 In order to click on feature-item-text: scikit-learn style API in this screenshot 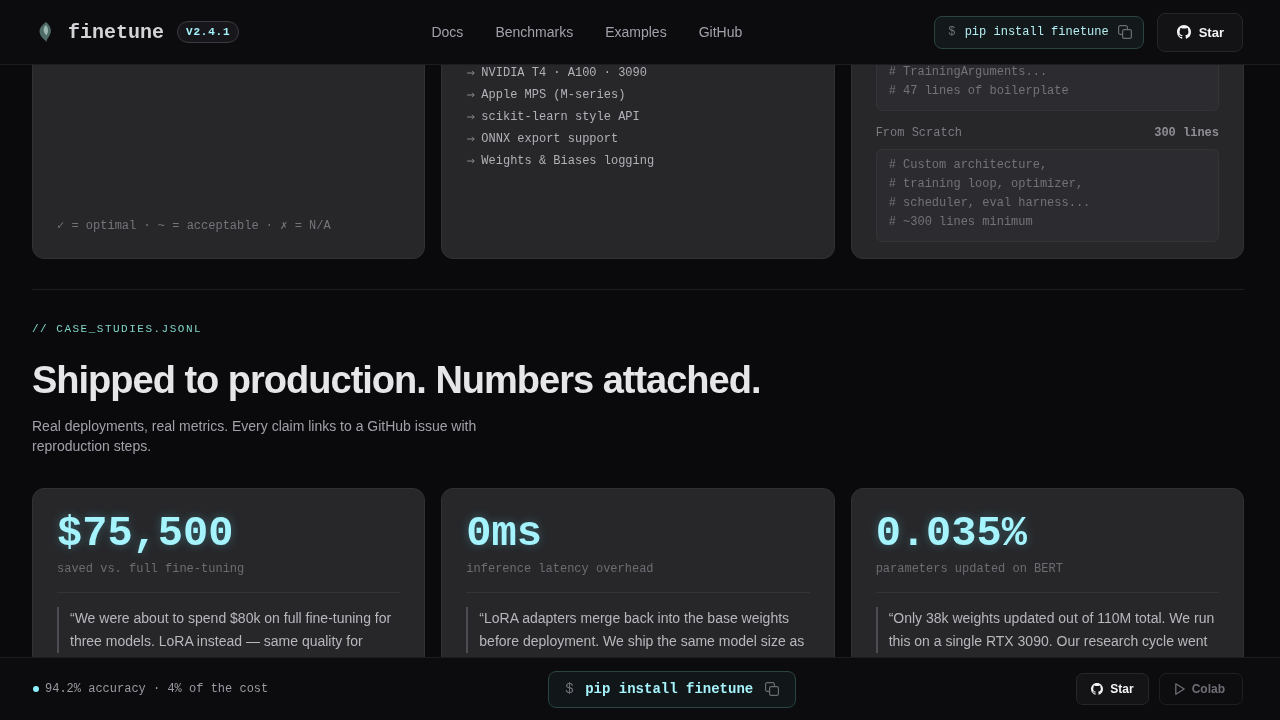, I will do `click(560, 117)`.